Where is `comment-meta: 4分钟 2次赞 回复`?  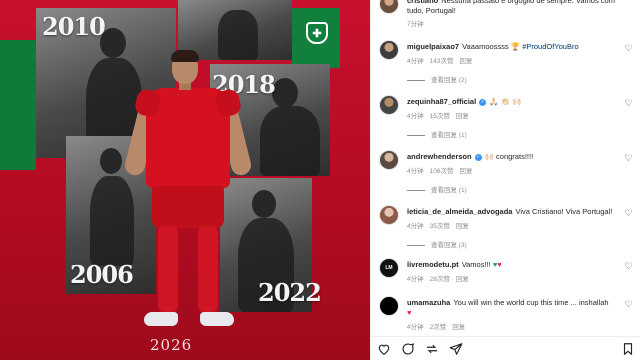
comment-meta: 4分钟 2次赞 回复 is located at coordinates (436, 327).